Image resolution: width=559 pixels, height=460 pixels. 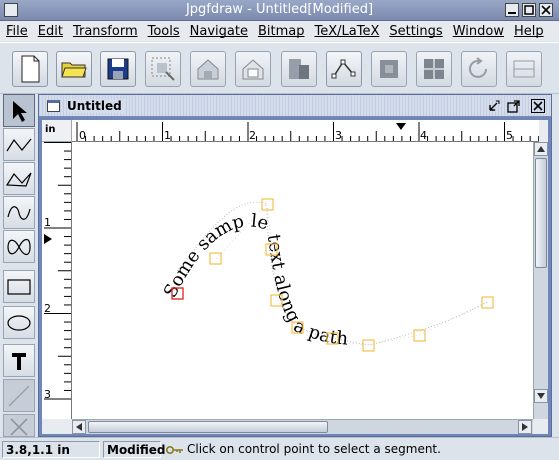 I want to click on h-ruler-label: 4, so click(x=423, y=135).